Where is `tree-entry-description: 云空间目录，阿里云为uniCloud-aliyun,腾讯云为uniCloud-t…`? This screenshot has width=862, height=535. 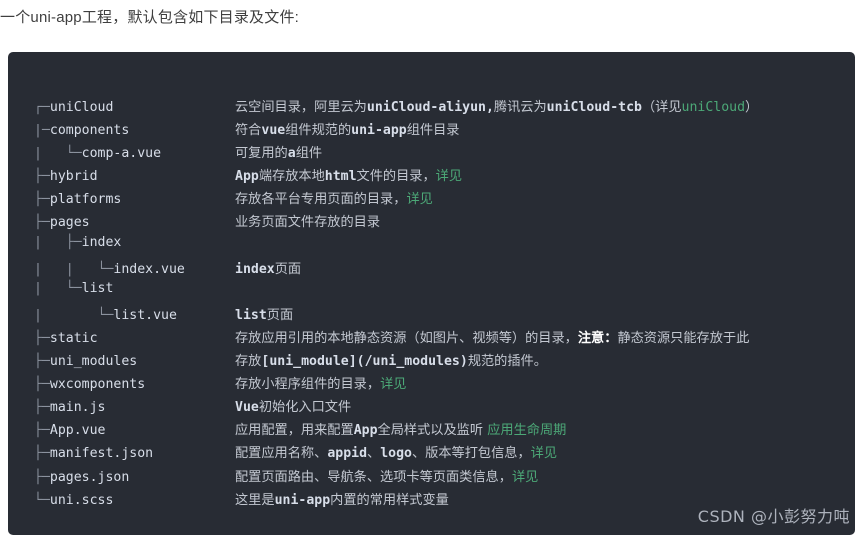 tree-entry-description: 云空间目录，阿里云为uniCloud-aliyun,腾讯云为uniCloud-t… is located at coordinates (545, 105).